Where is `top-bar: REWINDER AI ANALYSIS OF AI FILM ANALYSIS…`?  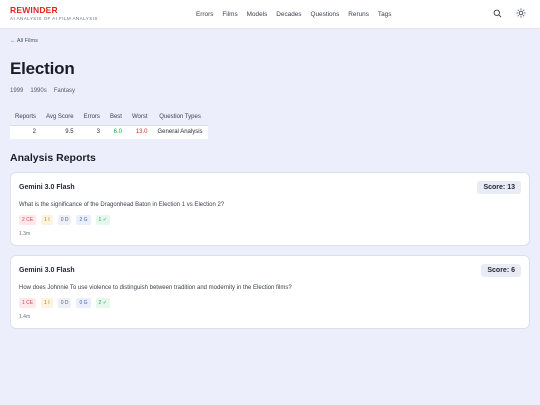
top-bar: REWINDER AI ANALYSIS OF AI FILM ANALYSIS… is located at coordinates (270, 14).